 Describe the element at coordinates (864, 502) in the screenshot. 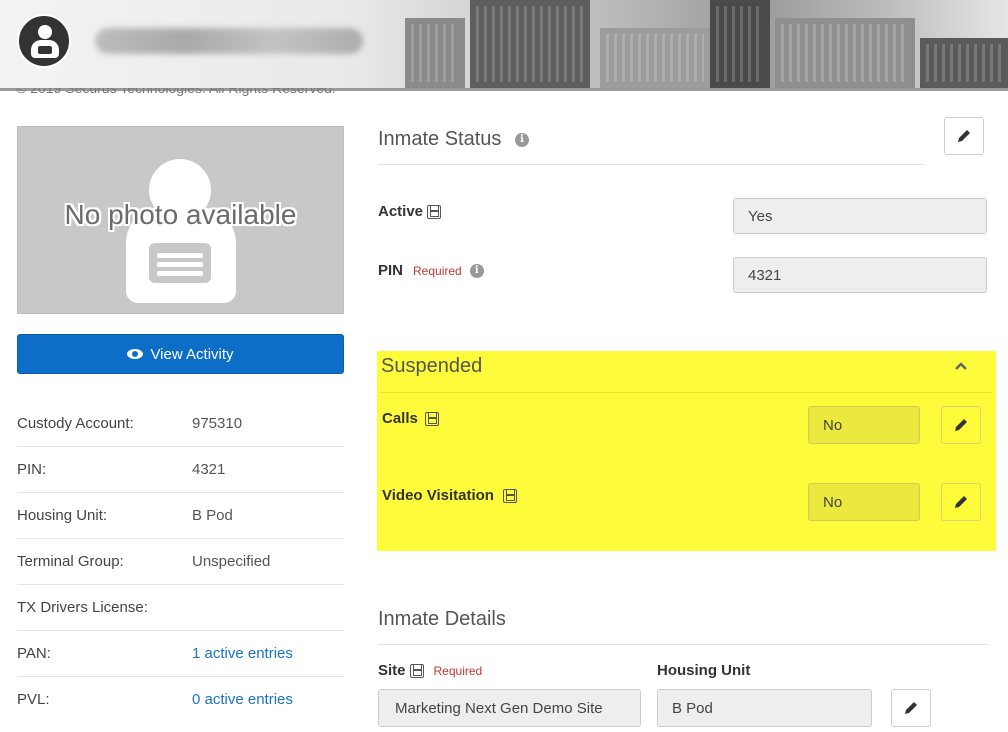

I see `video-visitation-field: No` at that location.